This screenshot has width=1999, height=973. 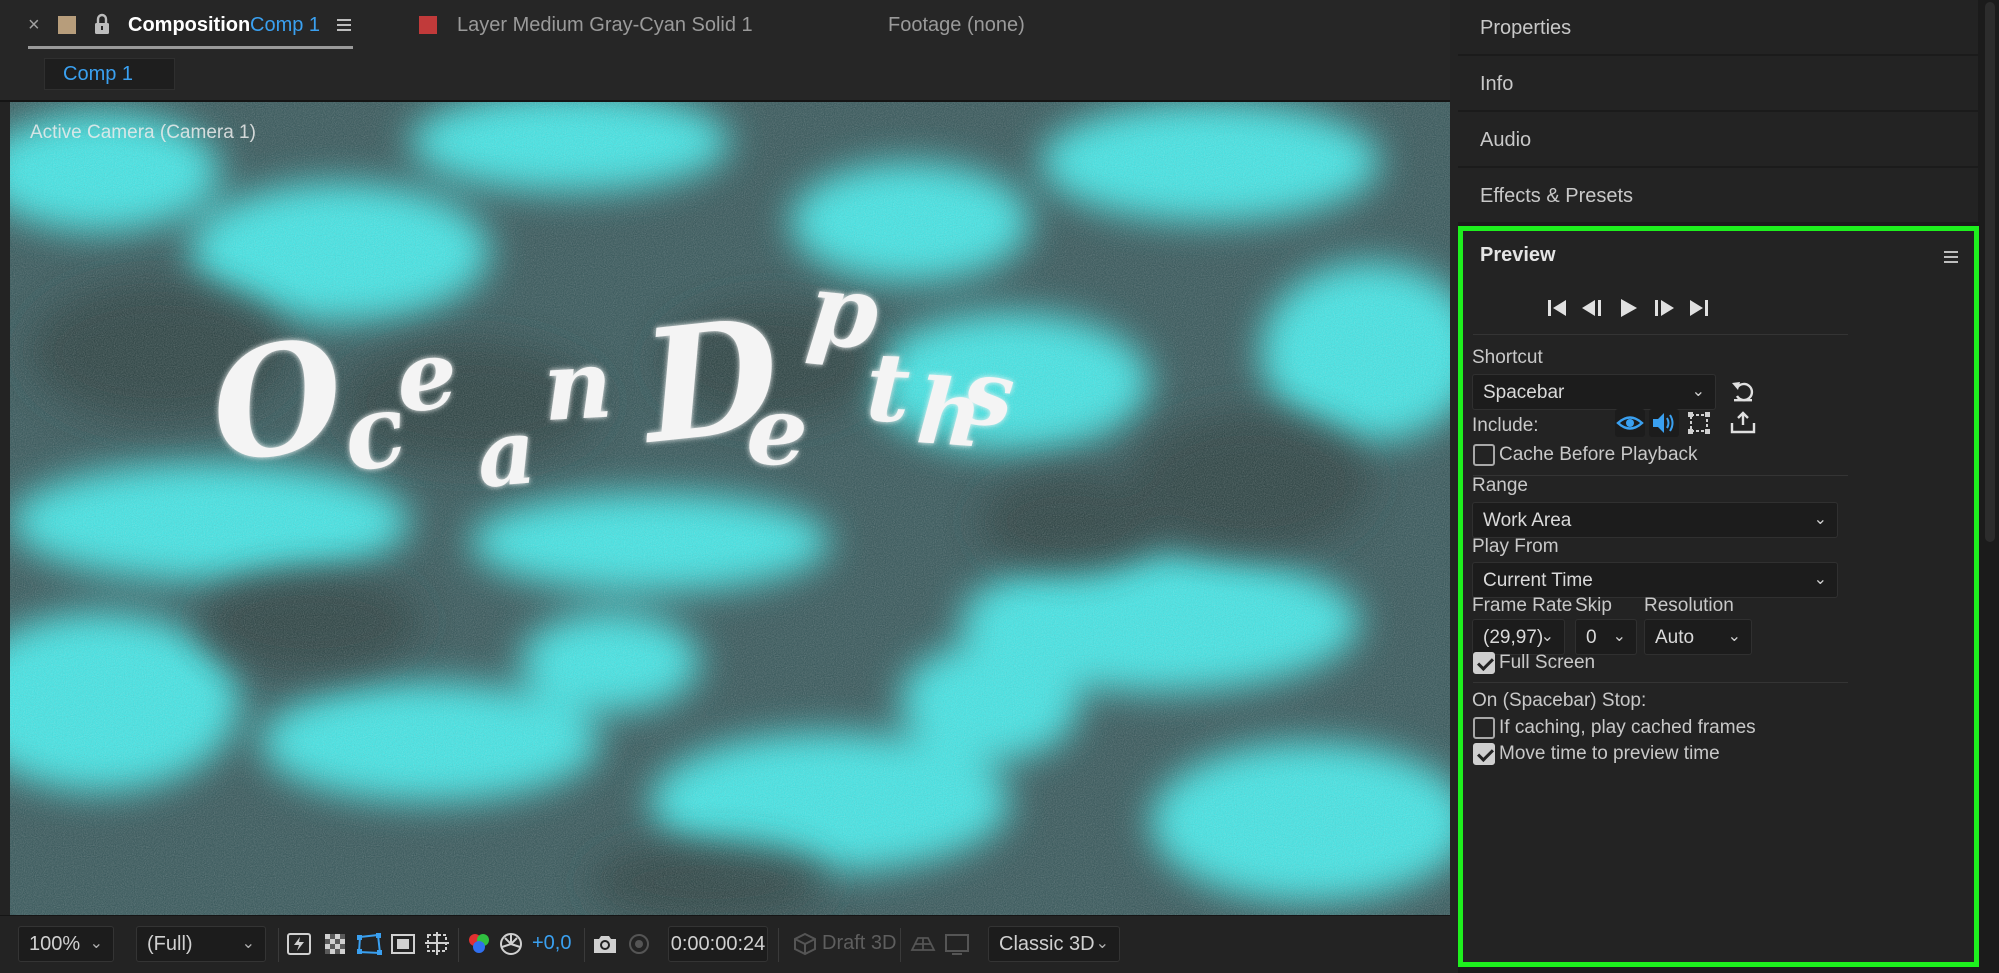 I want to click on move-time-label: Move time to preview time, so click(x=1609, y=754).